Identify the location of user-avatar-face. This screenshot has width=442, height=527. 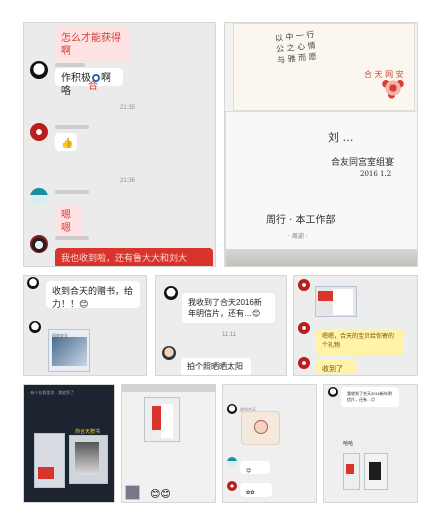
(169, 353).